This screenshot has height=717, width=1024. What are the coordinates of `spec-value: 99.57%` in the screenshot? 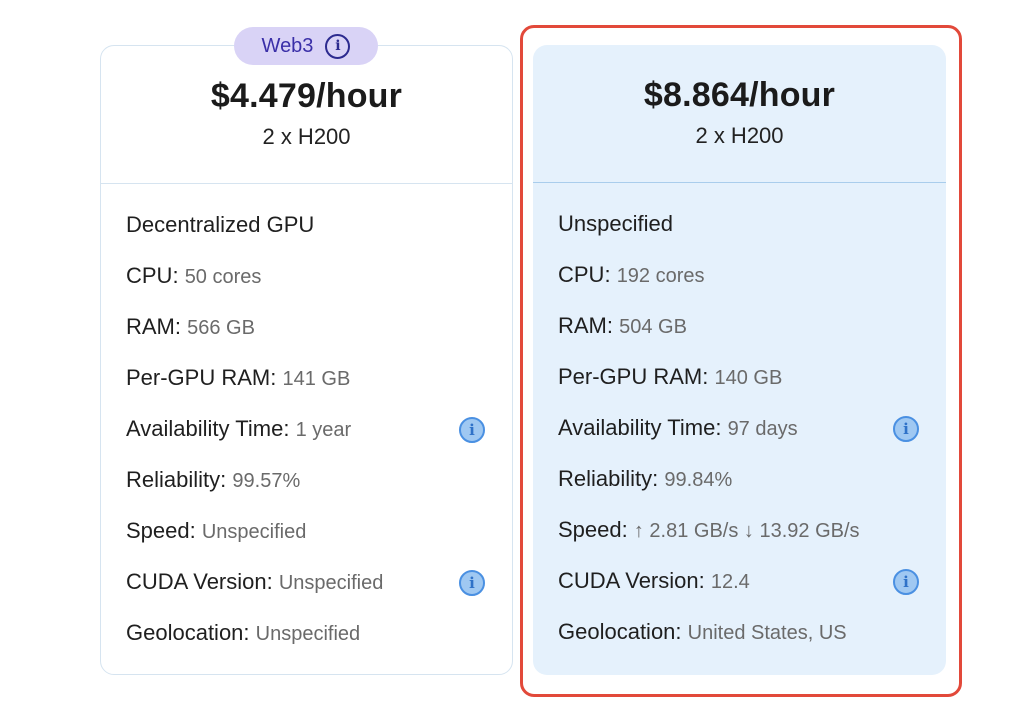 It's located at (266, 481).